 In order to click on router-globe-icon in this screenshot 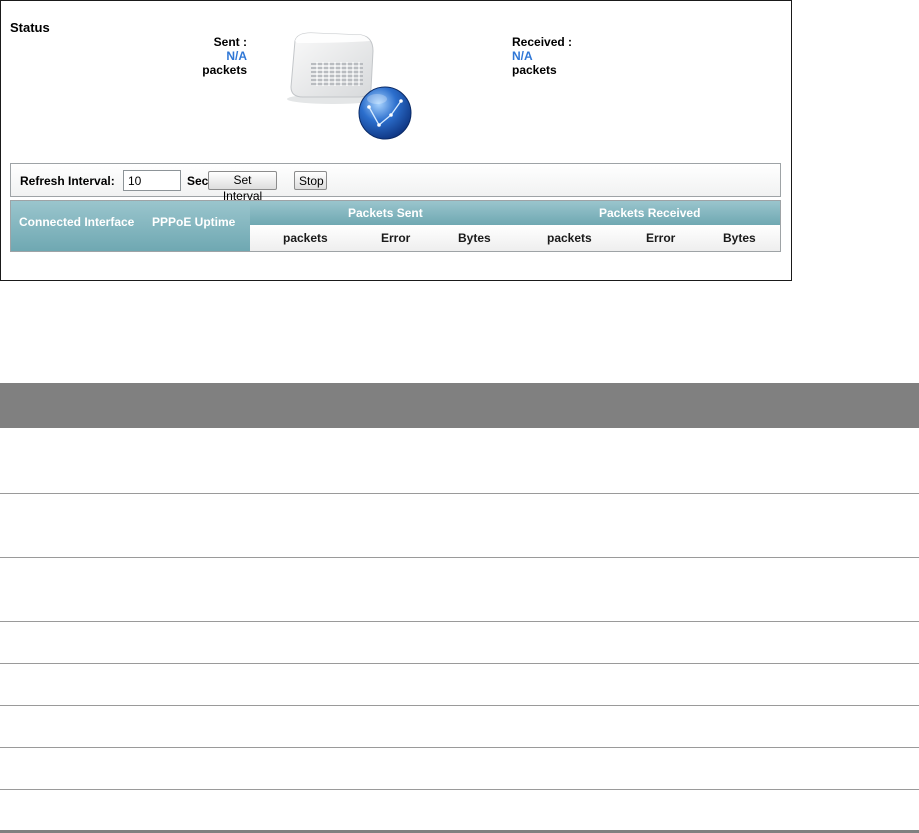, I will do `click(349, 86)`.